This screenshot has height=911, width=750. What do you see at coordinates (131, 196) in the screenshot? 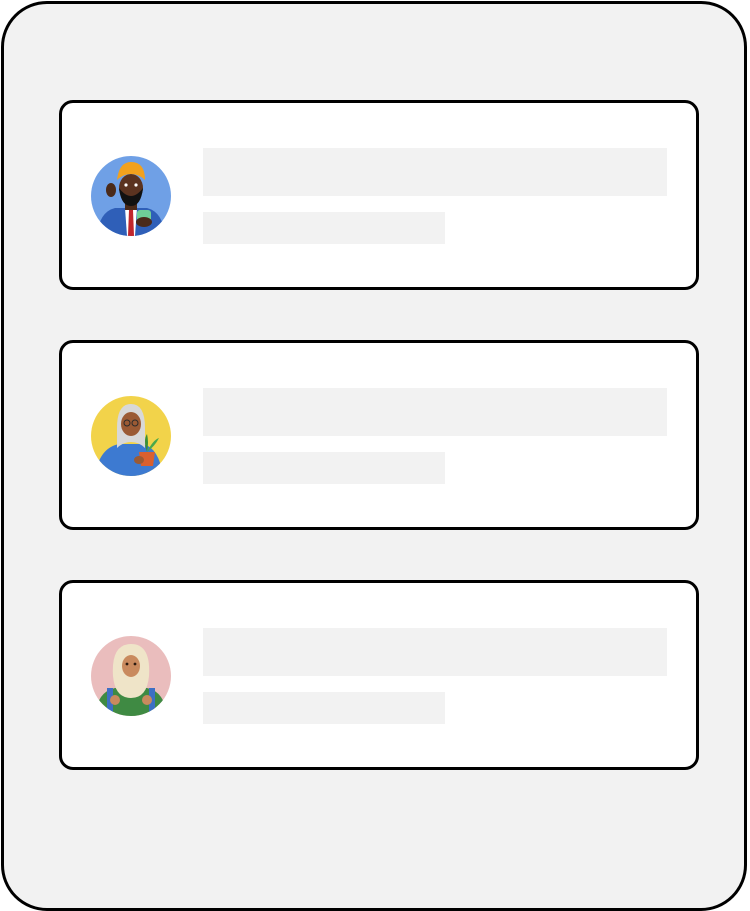
I see `man-turban-avatar-icon` at bounding box center [131, 196].